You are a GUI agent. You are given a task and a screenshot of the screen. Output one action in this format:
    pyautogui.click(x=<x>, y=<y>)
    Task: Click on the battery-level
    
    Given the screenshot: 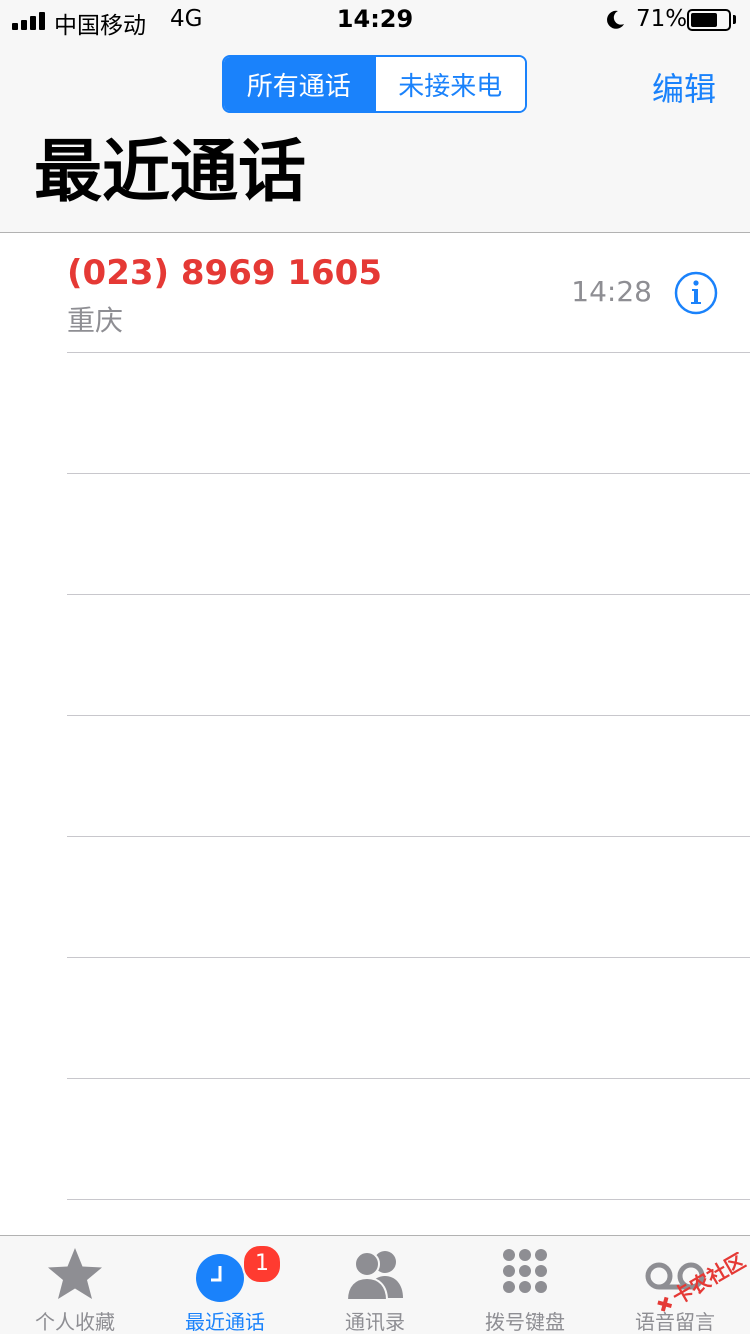 What is the action you would take?
    pyautogui.click(x=704, y=20)
    